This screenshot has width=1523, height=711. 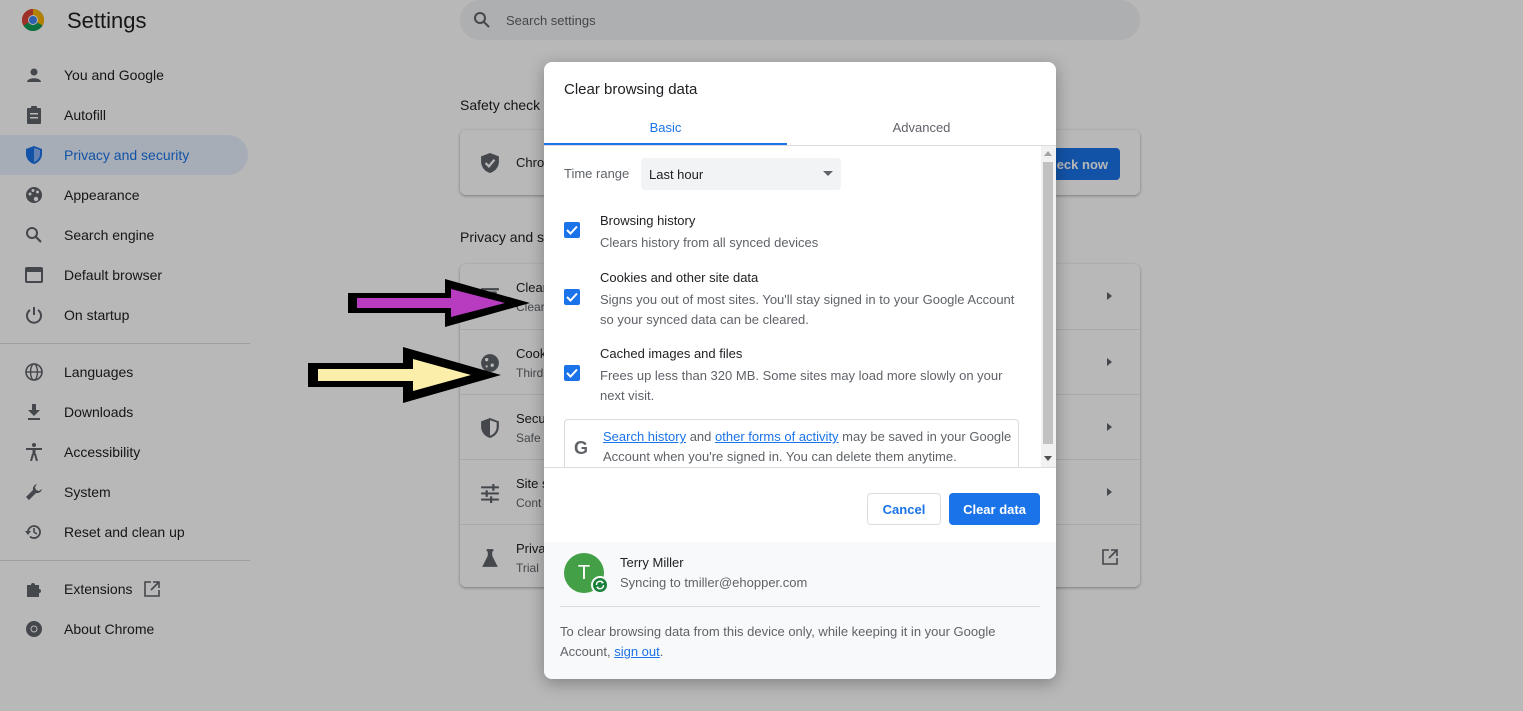 I want to click on scrollbar-thumb, so click(x=1048, y=303).